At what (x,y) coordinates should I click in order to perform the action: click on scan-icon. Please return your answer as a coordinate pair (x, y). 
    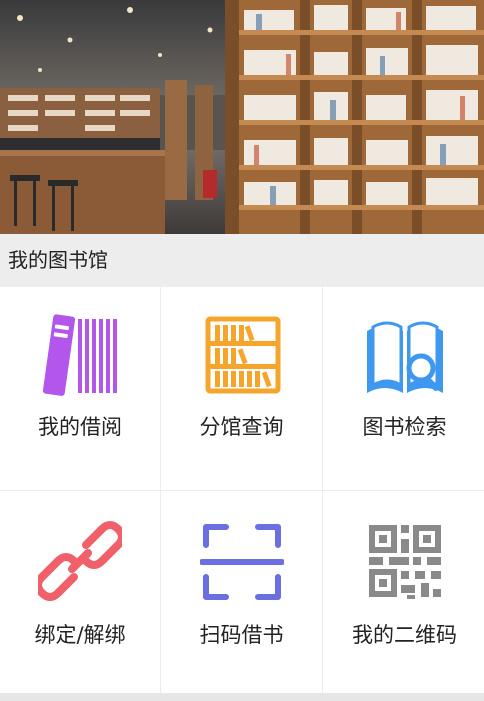
    Looking at the image, I should click on (241, 561).